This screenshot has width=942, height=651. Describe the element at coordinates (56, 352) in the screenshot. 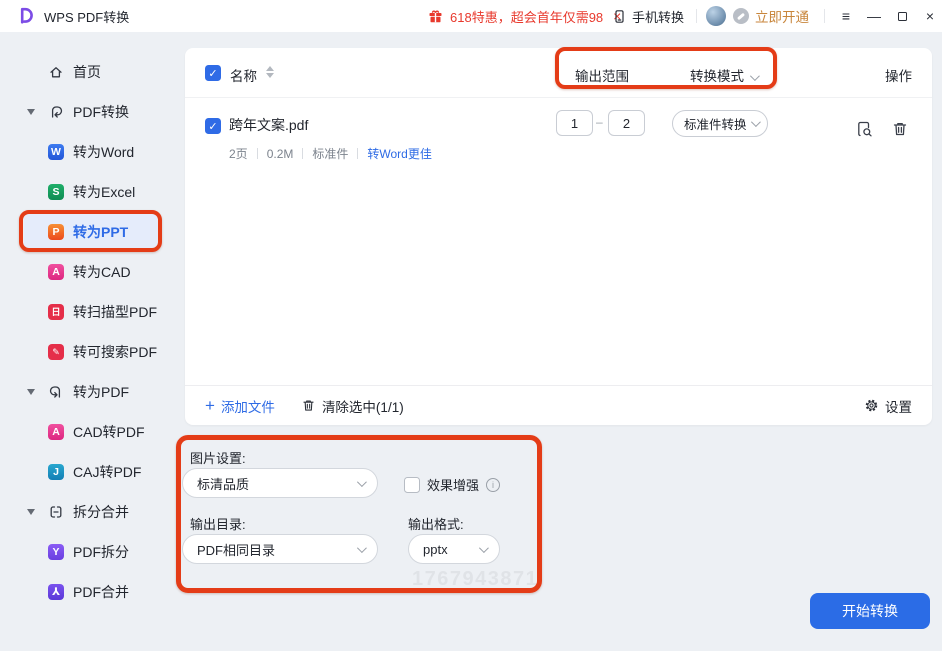

I see `searchable-pdf-badge-icon: ✎` at that location.